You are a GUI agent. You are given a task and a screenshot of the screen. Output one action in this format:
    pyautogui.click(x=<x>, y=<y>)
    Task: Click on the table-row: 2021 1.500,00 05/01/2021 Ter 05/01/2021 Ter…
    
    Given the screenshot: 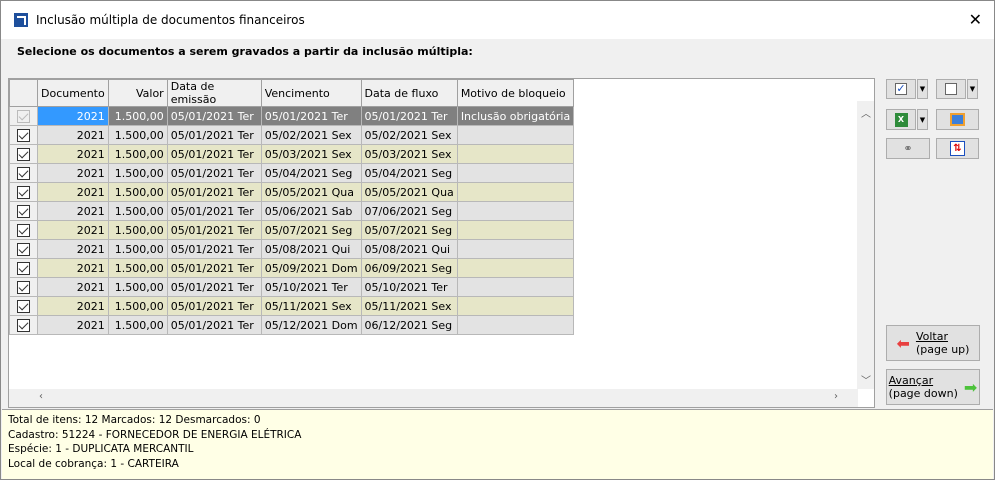 What is the action you would take?
    pyautogui.click(x=292, y=116)
    